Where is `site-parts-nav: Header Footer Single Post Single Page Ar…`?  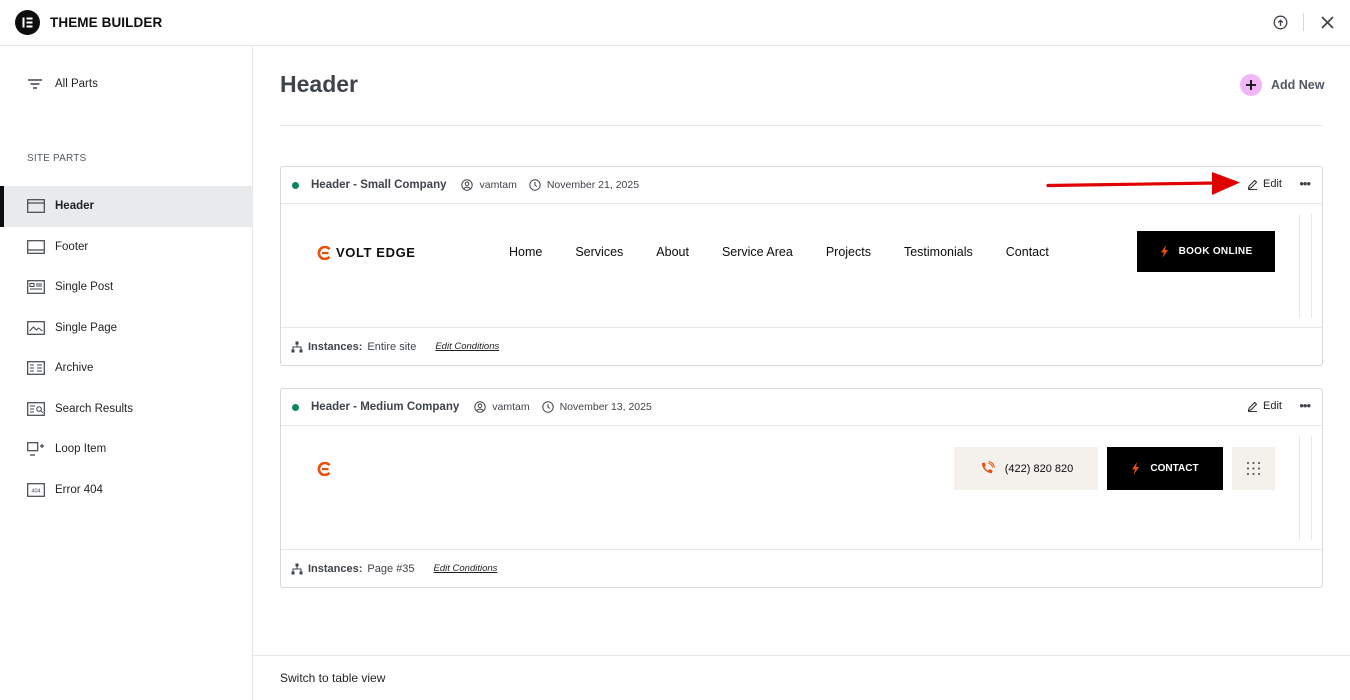
site-parts-nav: Header Footer Single Post Single Page Ar… is located at coordinates (126, 348).